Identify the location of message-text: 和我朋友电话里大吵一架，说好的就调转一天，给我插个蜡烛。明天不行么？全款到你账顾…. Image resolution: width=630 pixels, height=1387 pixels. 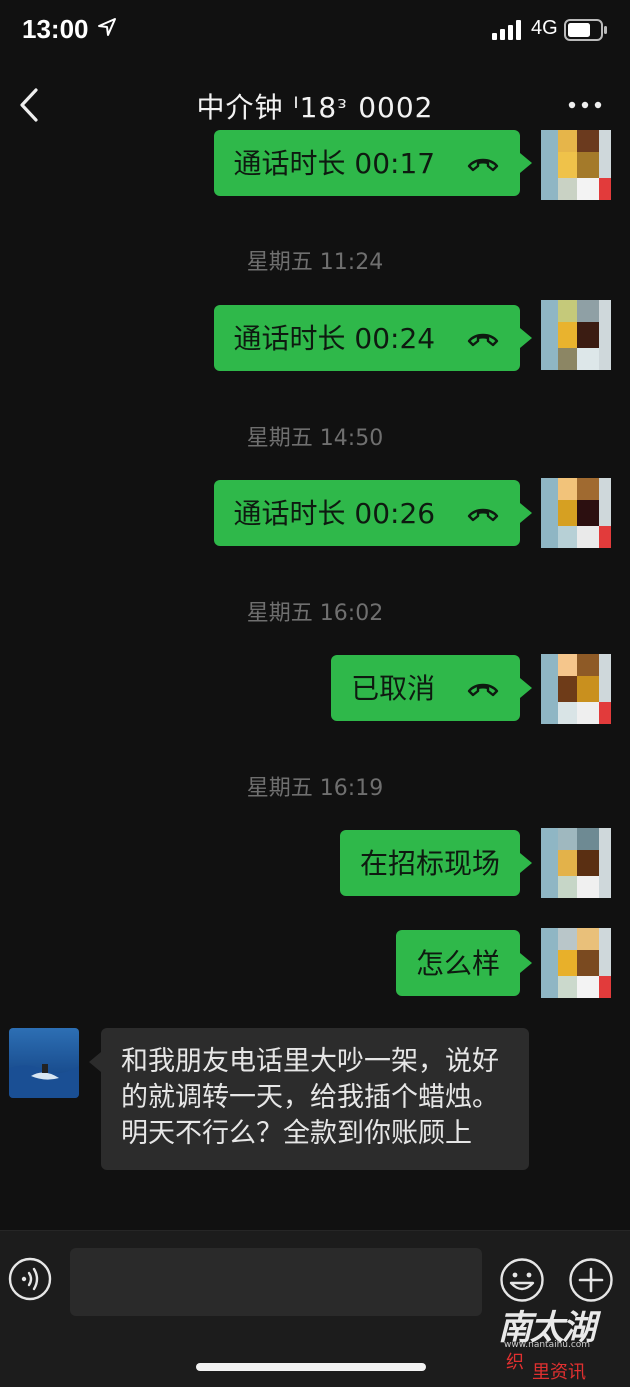
(310, 1097).